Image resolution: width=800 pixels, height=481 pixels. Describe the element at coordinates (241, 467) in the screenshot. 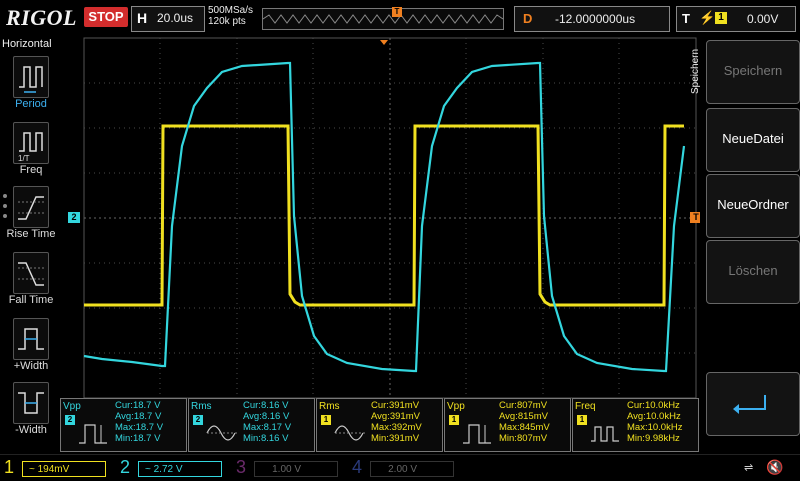

I see `channel-number: 3` at that location.